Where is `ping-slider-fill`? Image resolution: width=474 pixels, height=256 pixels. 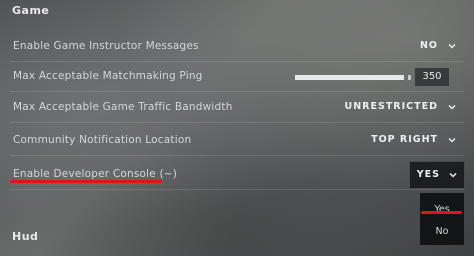 ping-slider-fill is located at coordinates (351, 77).